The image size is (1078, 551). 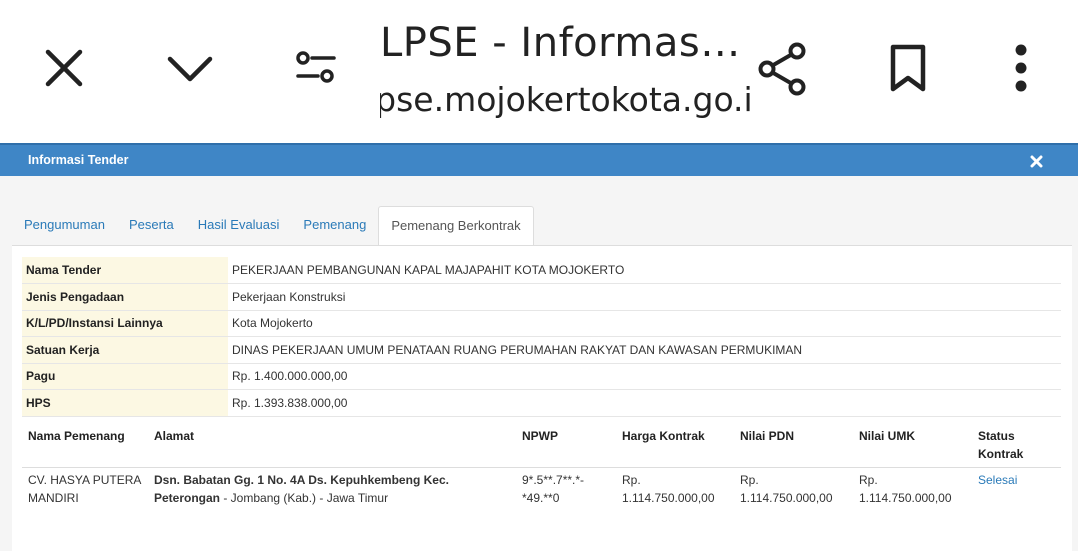 What do you see at coordinates (151, 226) in the screenshot?
I see `tab-peserta: Peserta` at bounding box center [151, 226].